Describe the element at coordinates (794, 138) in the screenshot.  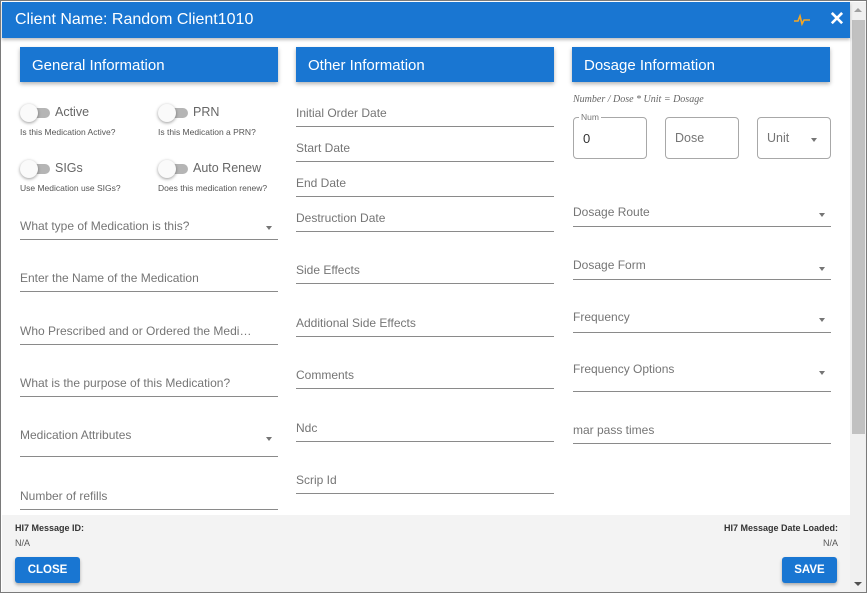
I see `unit-select: Unit` at that location.